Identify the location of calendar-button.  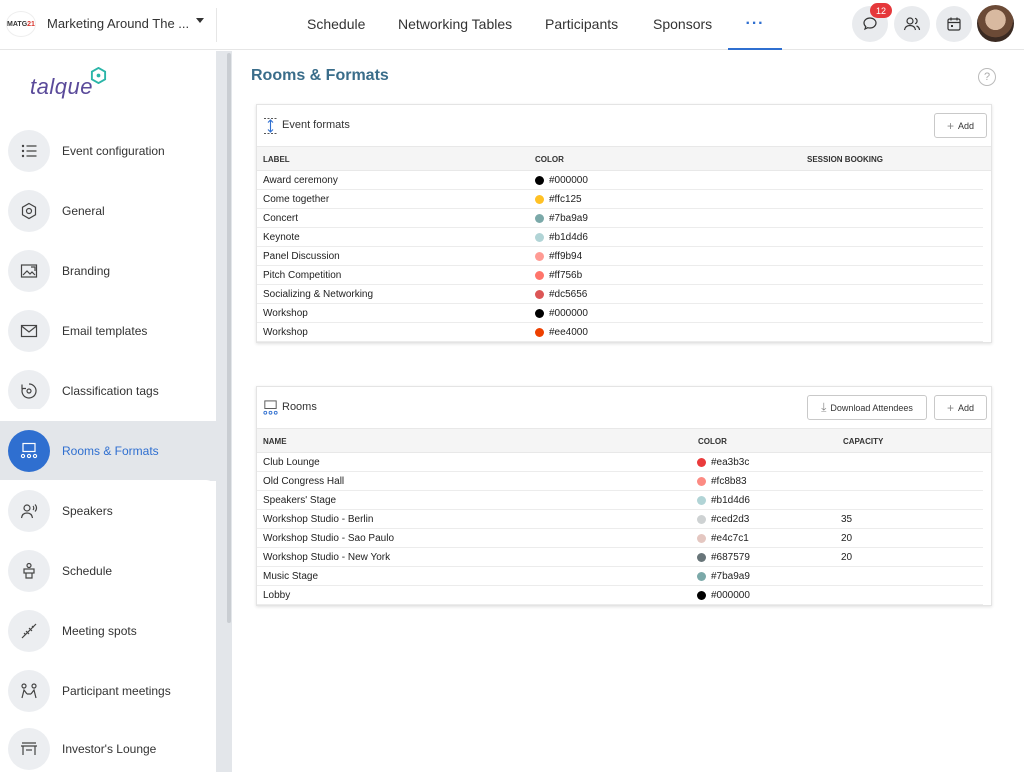
(954, 24).